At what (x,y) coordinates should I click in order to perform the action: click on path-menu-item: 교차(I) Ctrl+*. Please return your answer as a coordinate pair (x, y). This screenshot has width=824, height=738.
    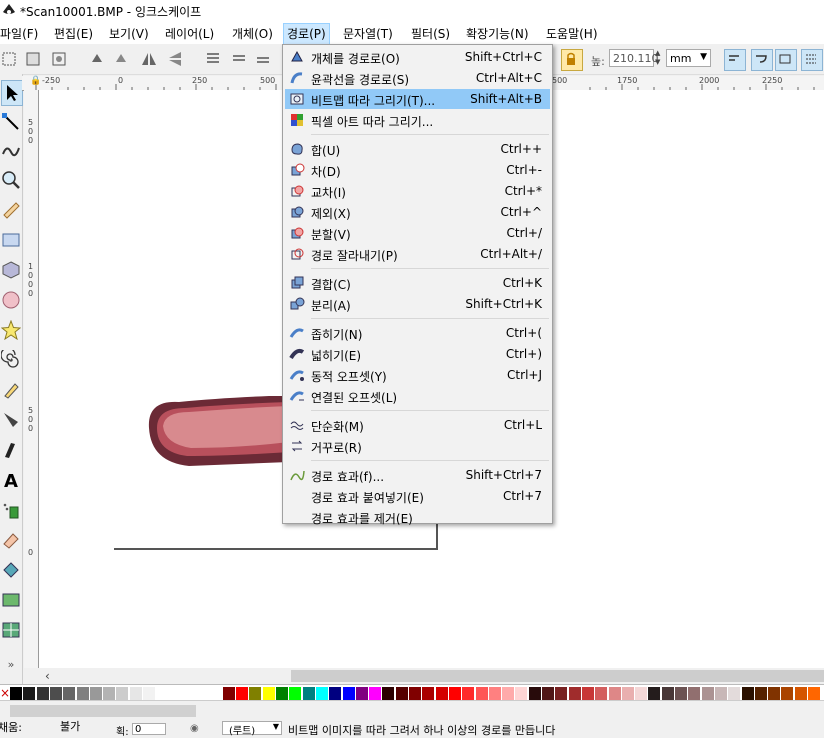
    Looking at the image, I should click on (417, 191).